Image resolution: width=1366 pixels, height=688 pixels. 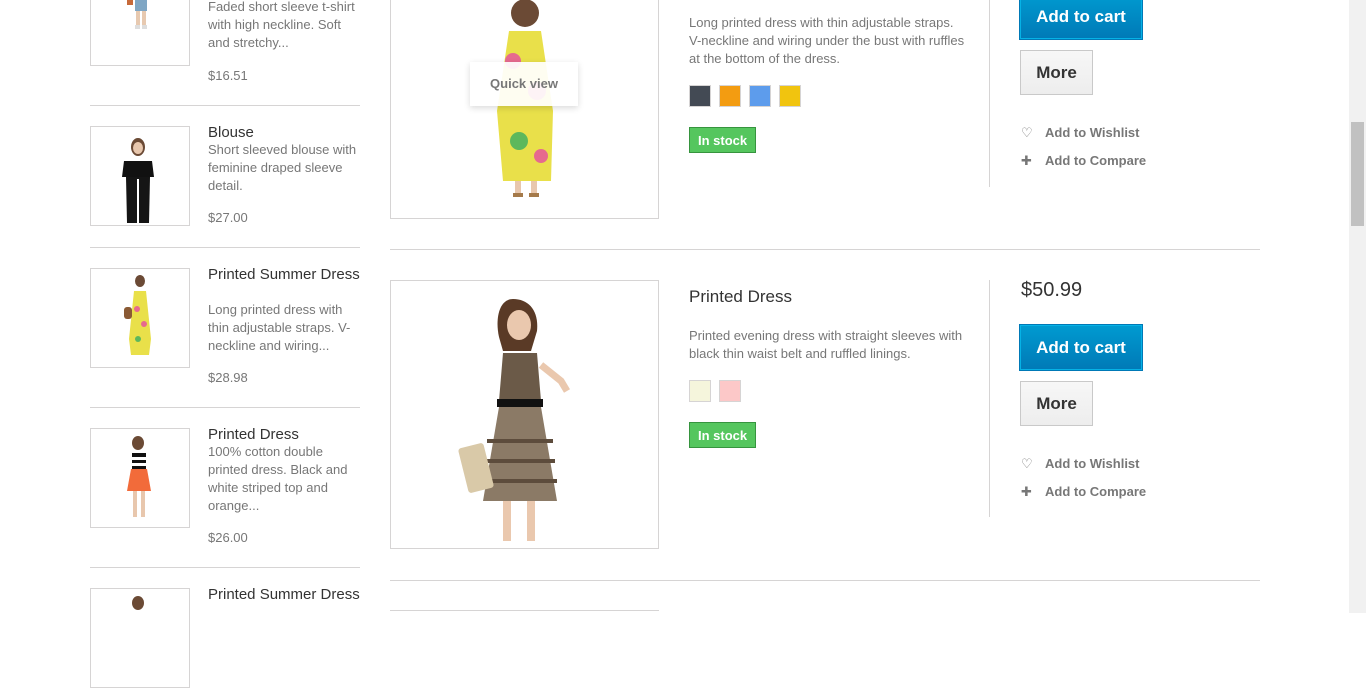 What do you see at coordinates (1052, 290) in the screenshot?
I see `product-price: $50.99` at bounding box center [1052, 290].